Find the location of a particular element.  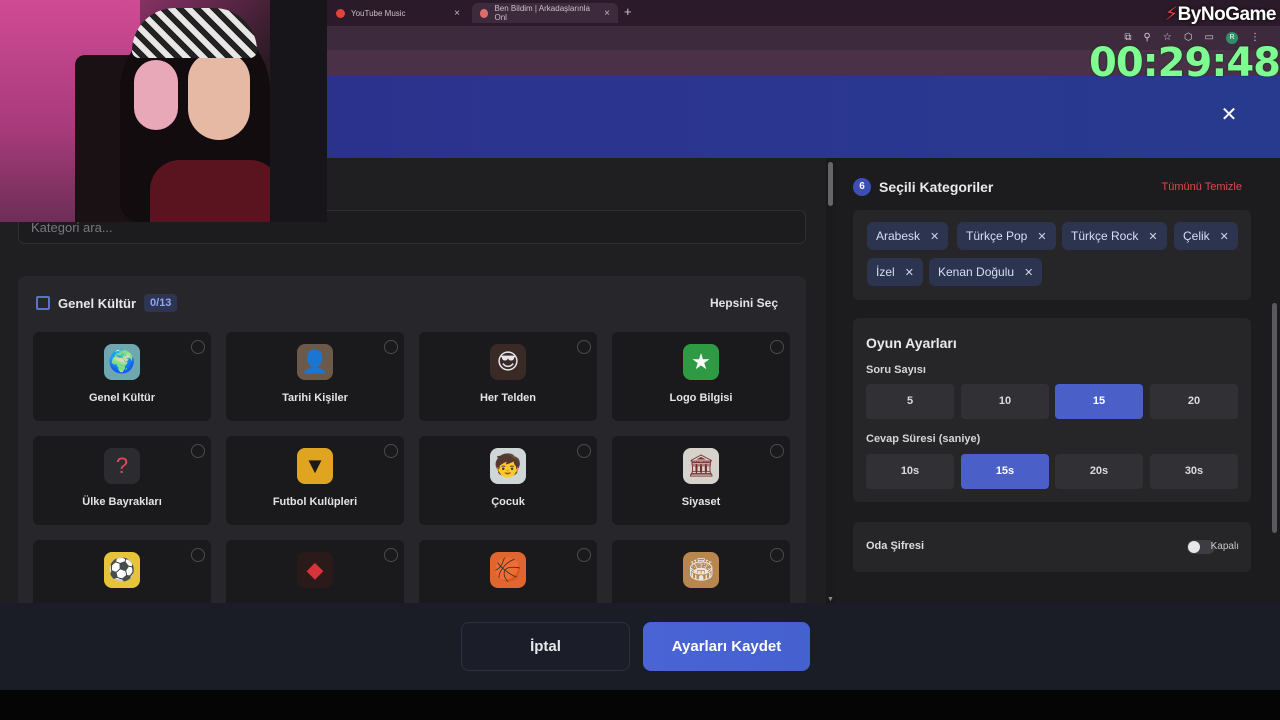

chip-izel: İzel ✕ is located at coordinates (895, 272).